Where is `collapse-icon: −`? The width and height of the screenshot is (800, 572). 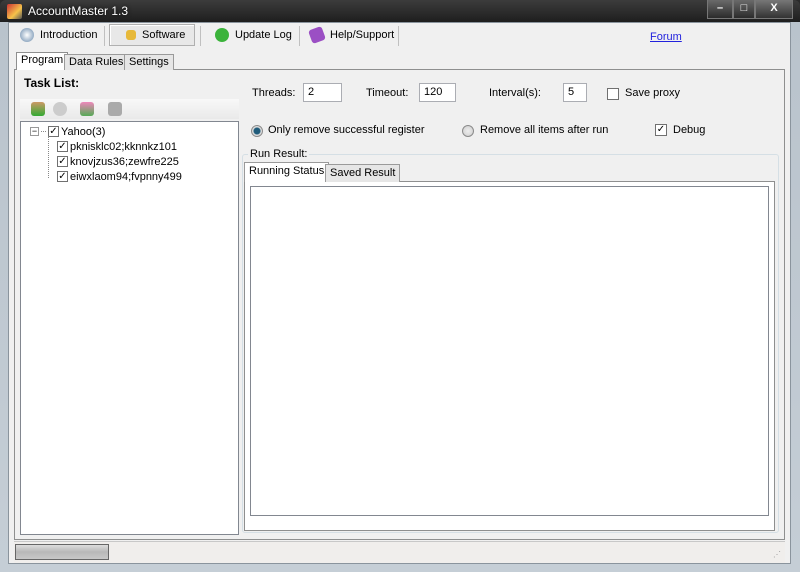 collapse-icon: − is located at coordinates (34, 131).